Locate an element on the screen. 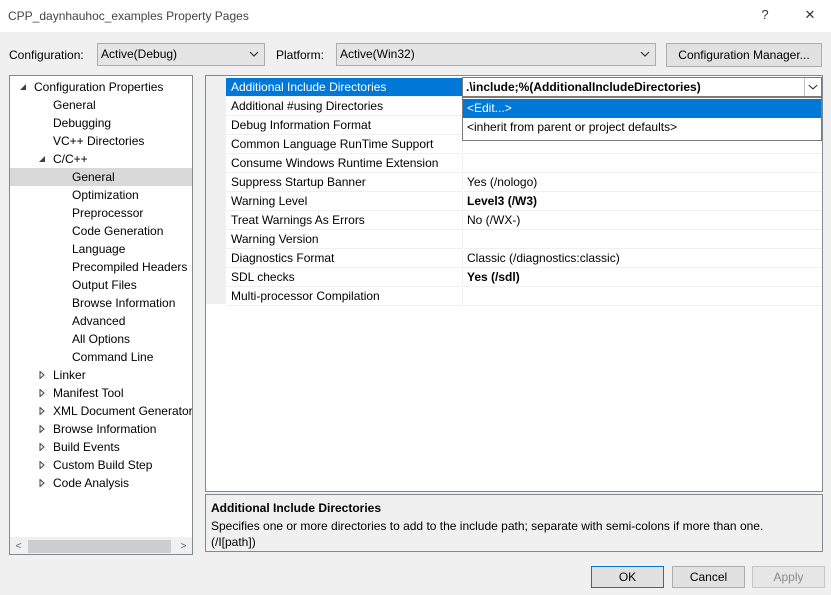 This screenshot has height=595, width=831. tree-item-browse-information-root: Browse Information is located at coordinates (101, 429).